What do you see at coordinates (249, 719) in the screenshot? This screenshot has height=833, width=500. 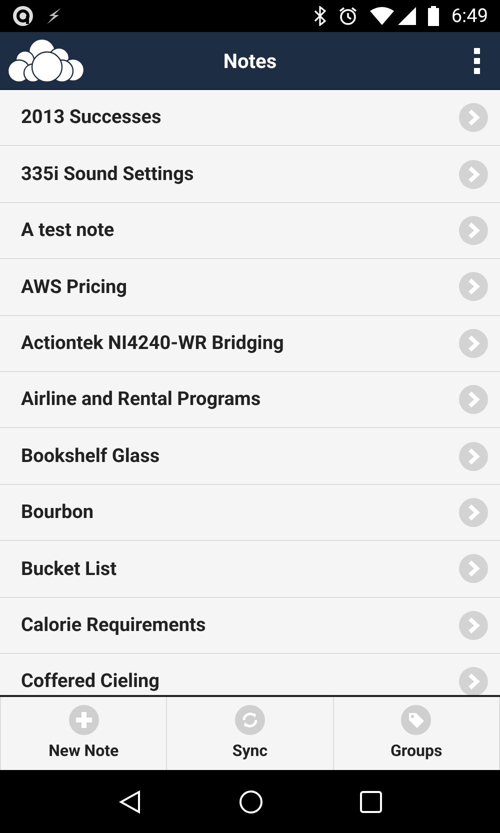 I see `sync-icon` at bounding box center [249, 719].